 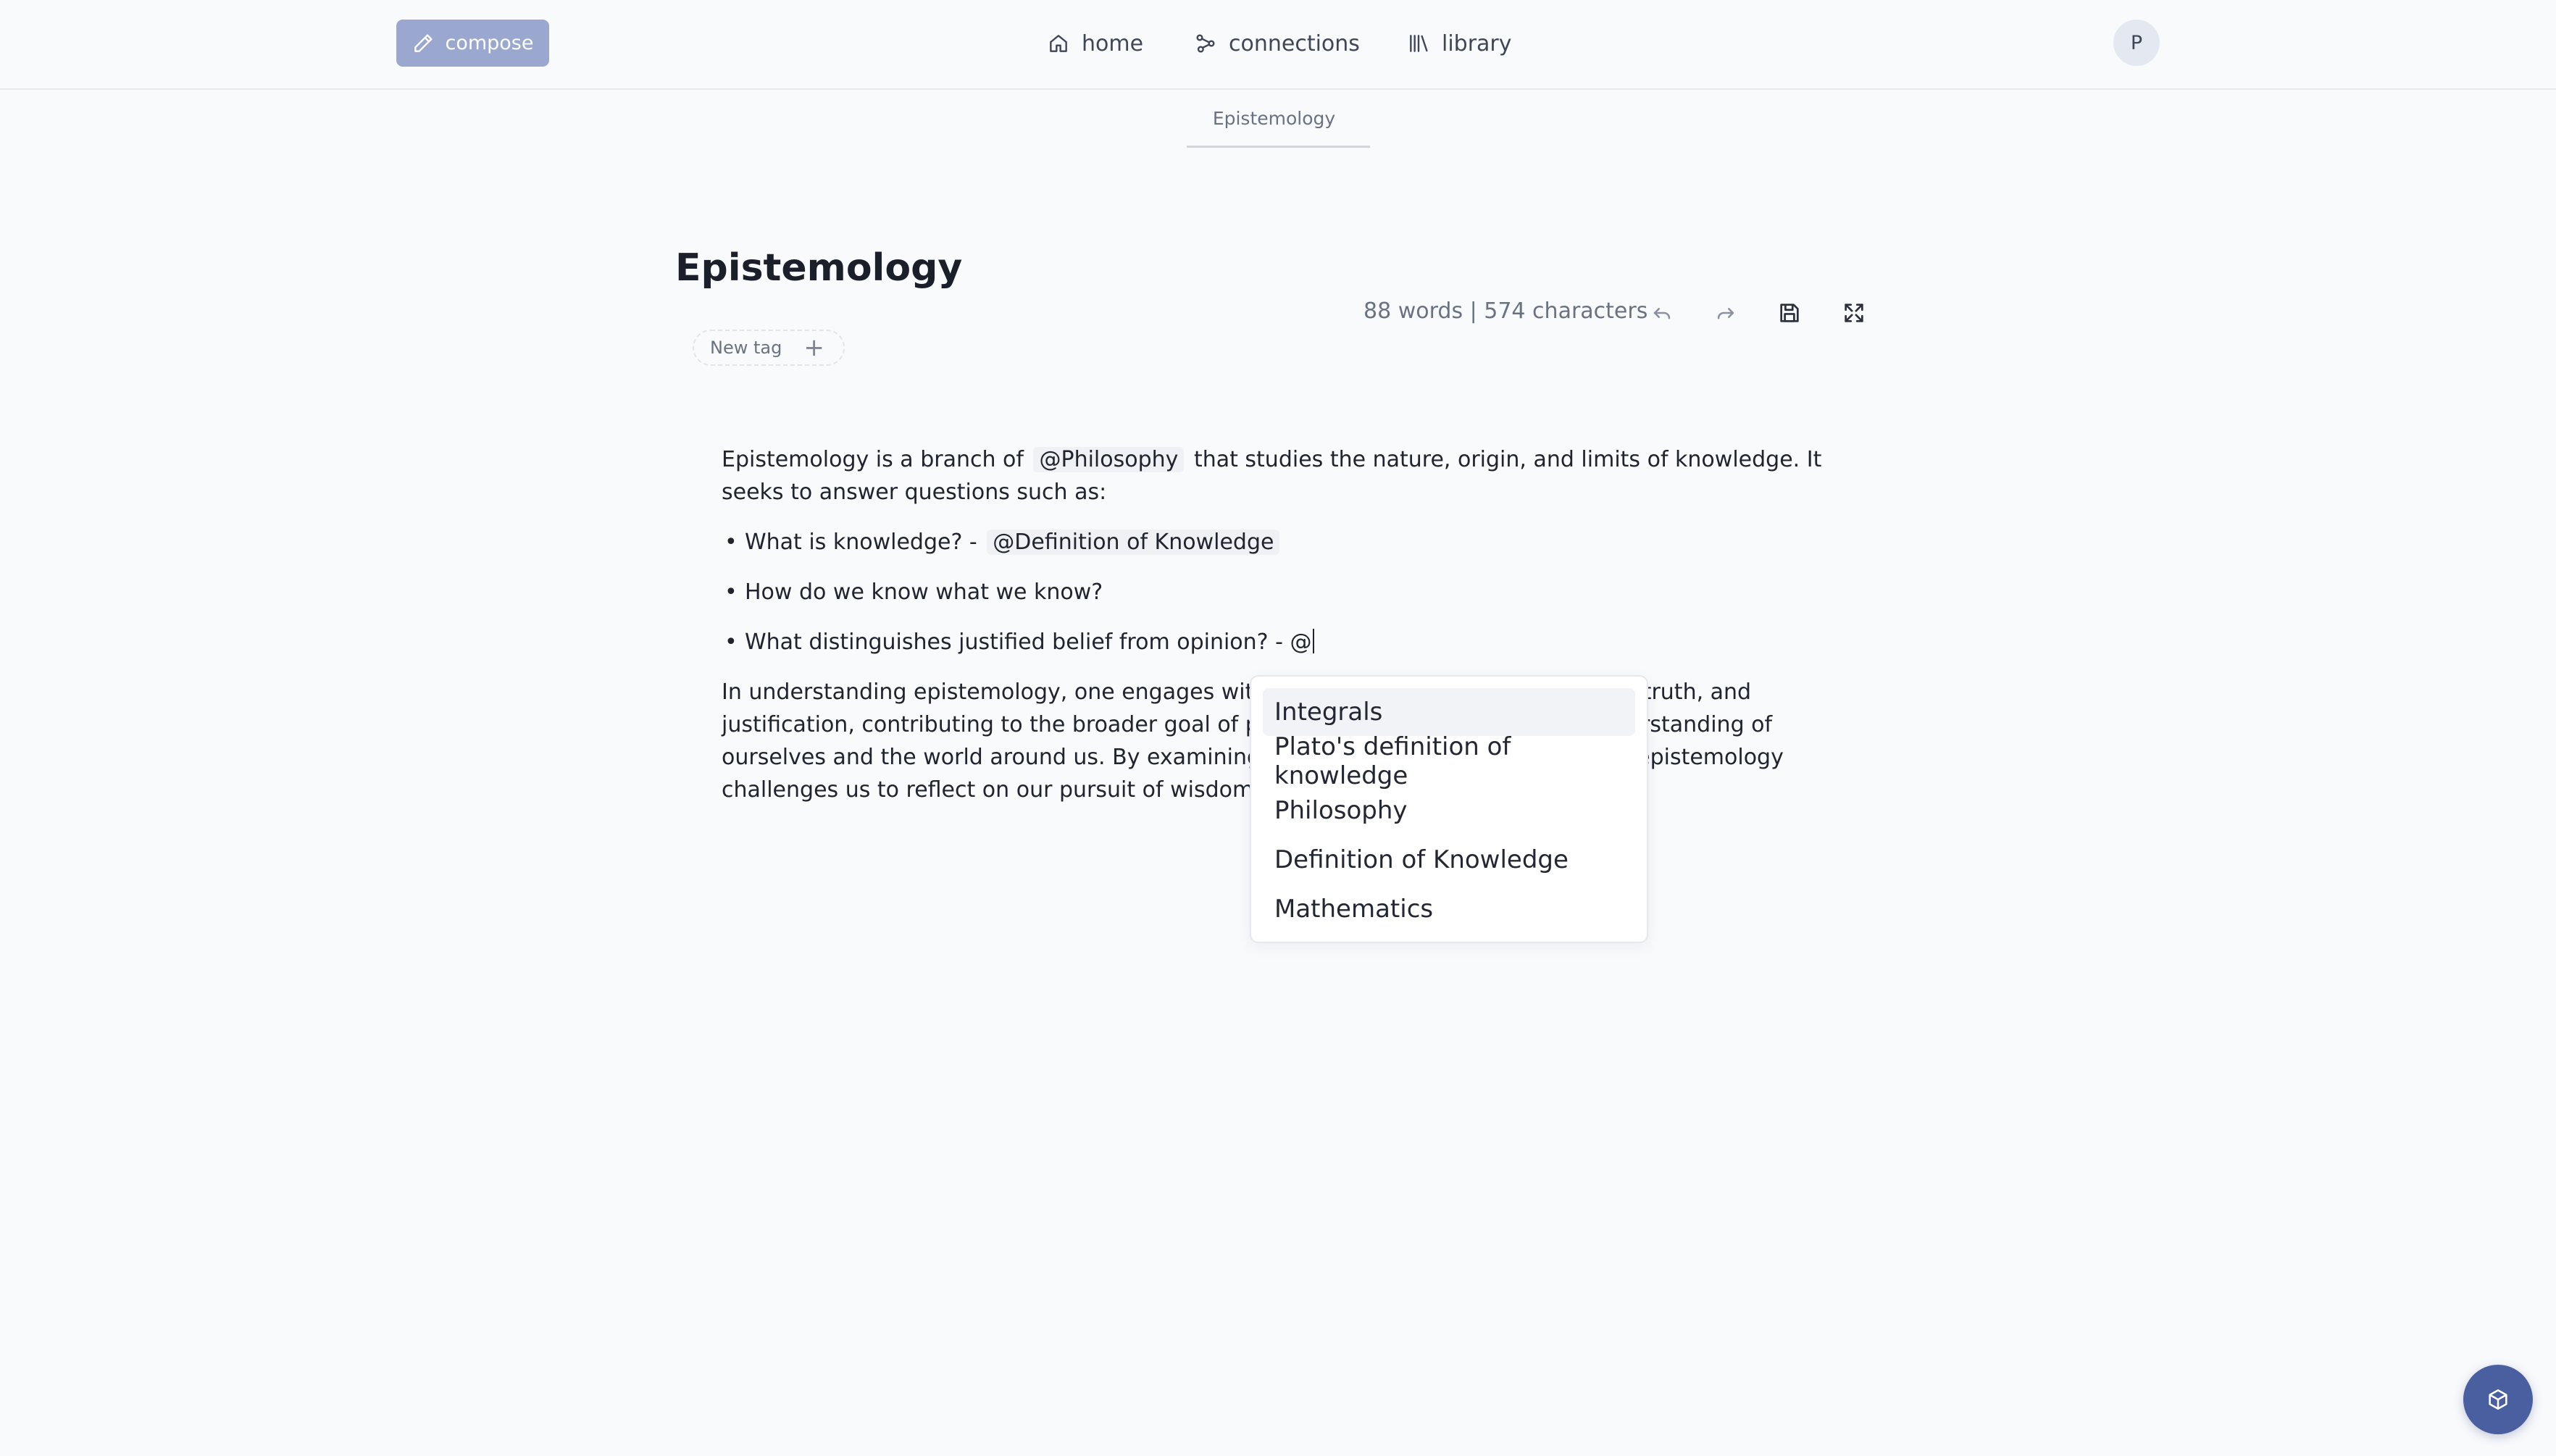 I want to click on nav-library-label: library, so click(x=1477, y=43).